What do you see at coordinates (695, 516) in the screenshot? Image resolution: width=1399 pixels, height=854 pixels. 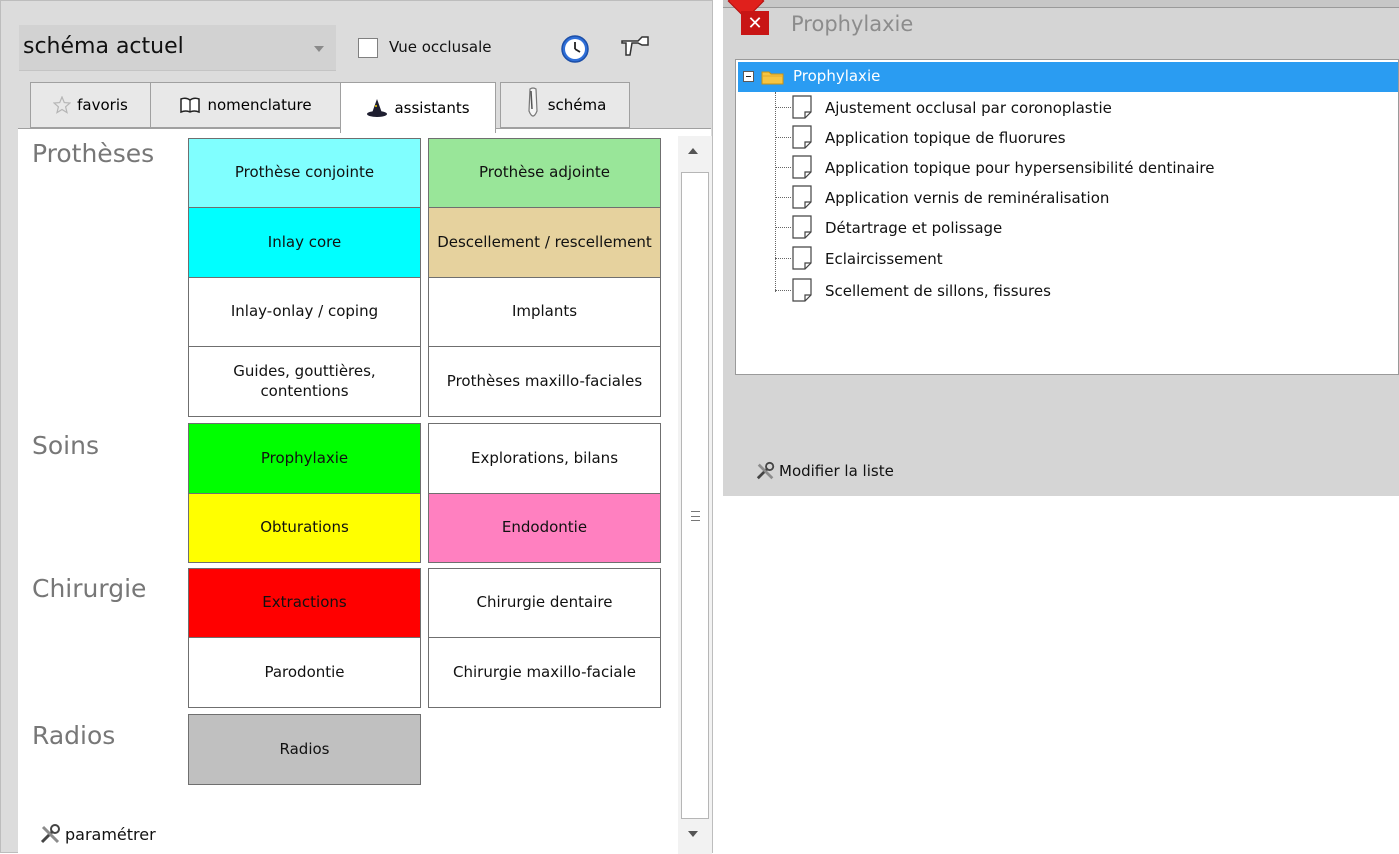 I see `grip-icon` at bounding box center [695, 516].